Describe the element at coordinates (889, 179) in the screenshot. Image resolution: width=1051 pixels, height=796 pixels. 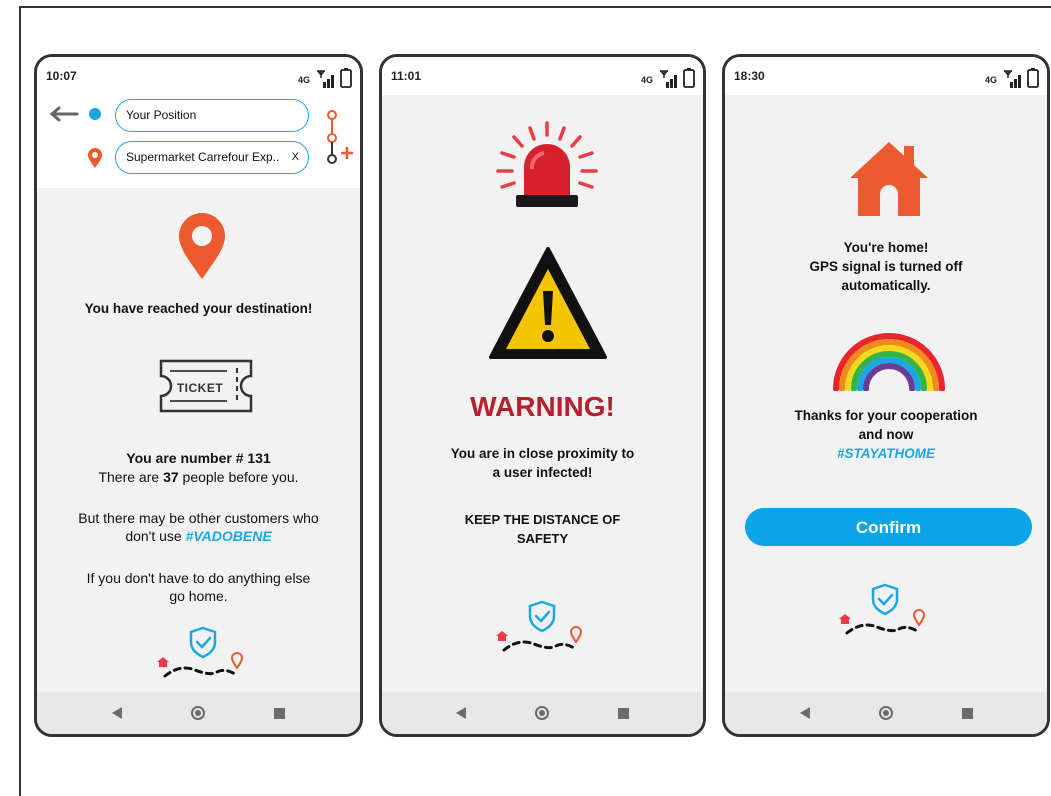
I see `house-icon` at that location.